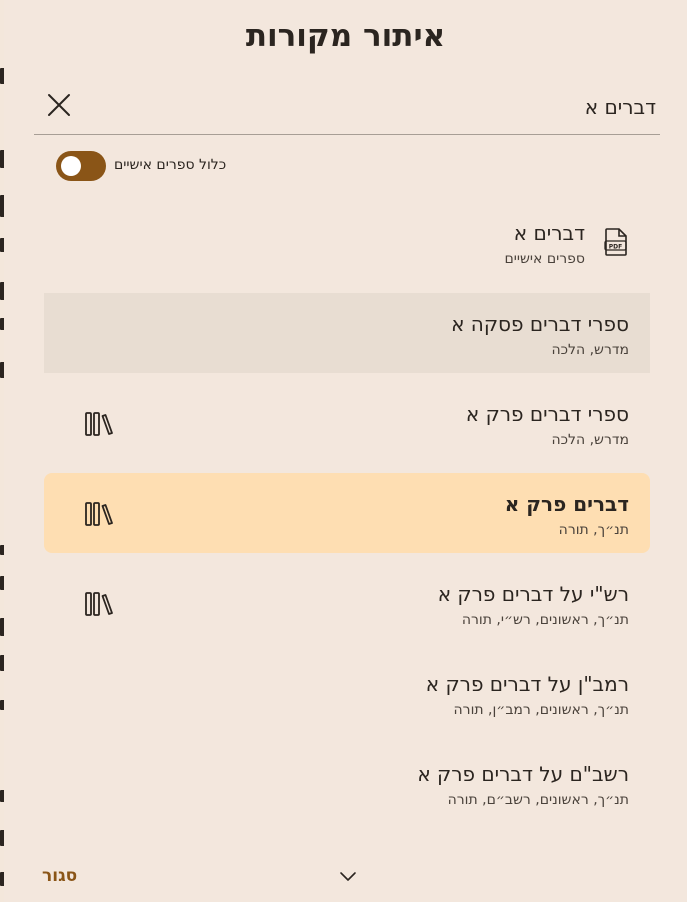 The width and height of the screenshot is (687, 902). What do you see at coordinates (538, 800) in the screenshot?
I see `result-subtitle: תנ״ך, ראשונים, רשב״ם, תורה` at bounding box center [538, 800].